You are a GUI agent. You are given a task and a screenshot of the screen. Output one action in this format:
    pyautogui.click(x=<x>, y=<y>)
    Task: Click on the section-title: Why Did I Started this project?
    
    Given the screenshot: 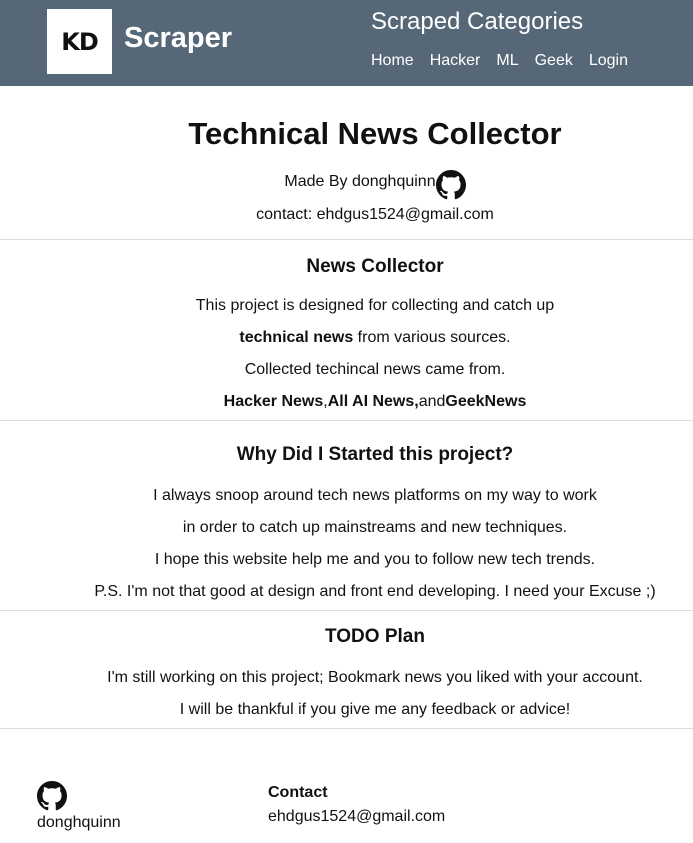 What is the action you would take?
    pyautogui.click(x=375, y=454)
    